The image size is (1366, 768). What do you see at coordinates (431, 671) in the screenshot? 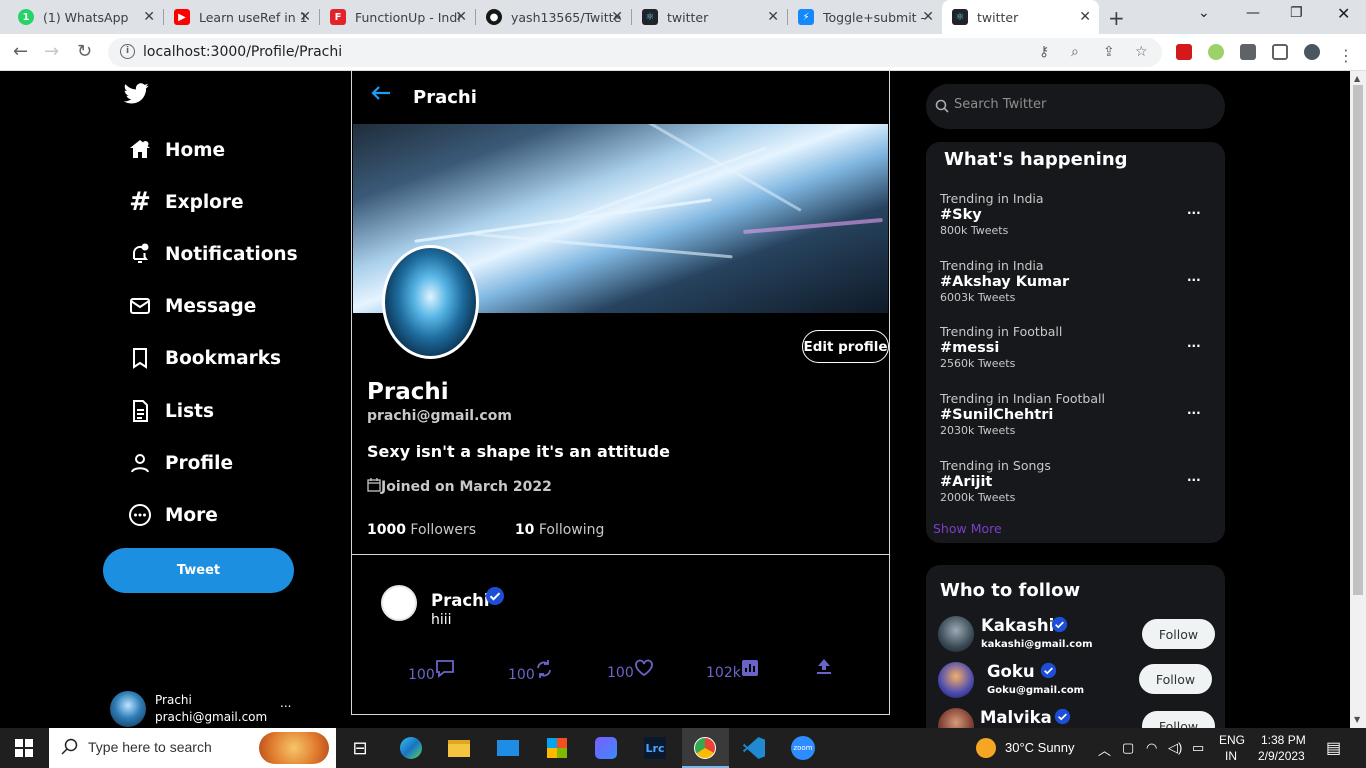
I see `reply-action: 100` at bounding box center [431, 671].